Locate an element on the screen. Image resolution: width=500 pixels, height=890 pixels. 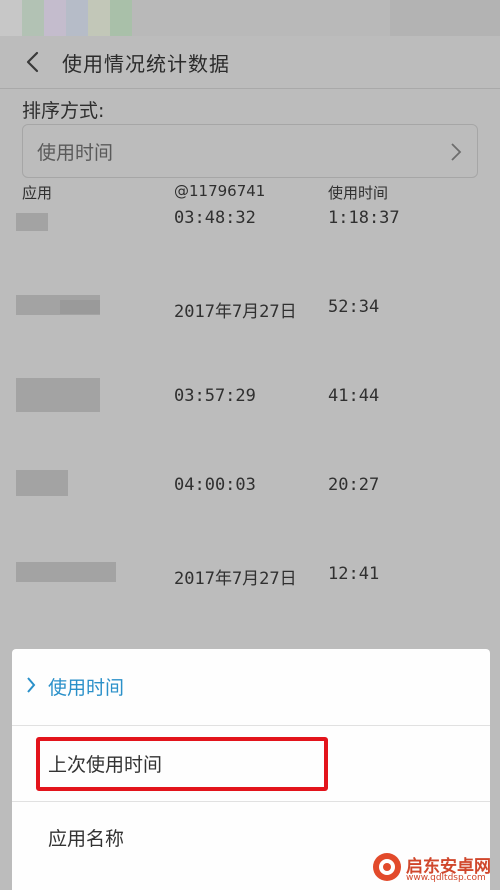
table-row-last-used: 03:57:29 is located at coordinates (215, 396).